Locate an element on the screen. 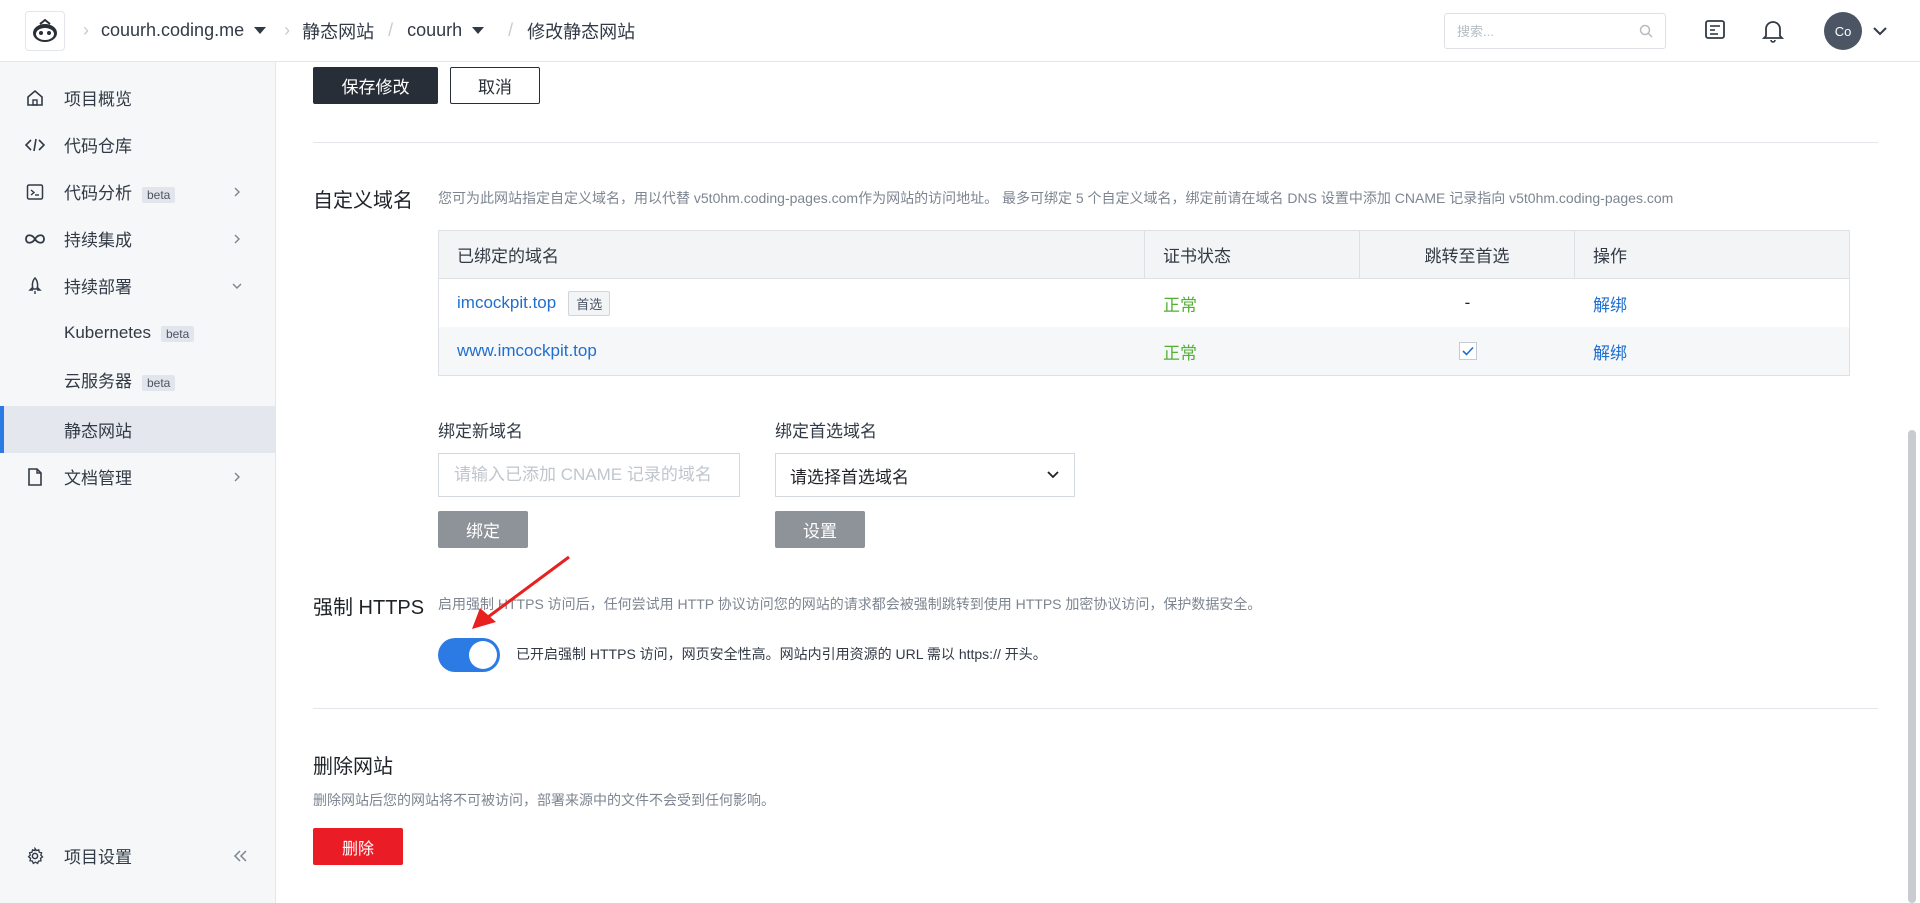 The image size is (1920, 903). delete-button: 删除 is located at coordinates (358, 846).